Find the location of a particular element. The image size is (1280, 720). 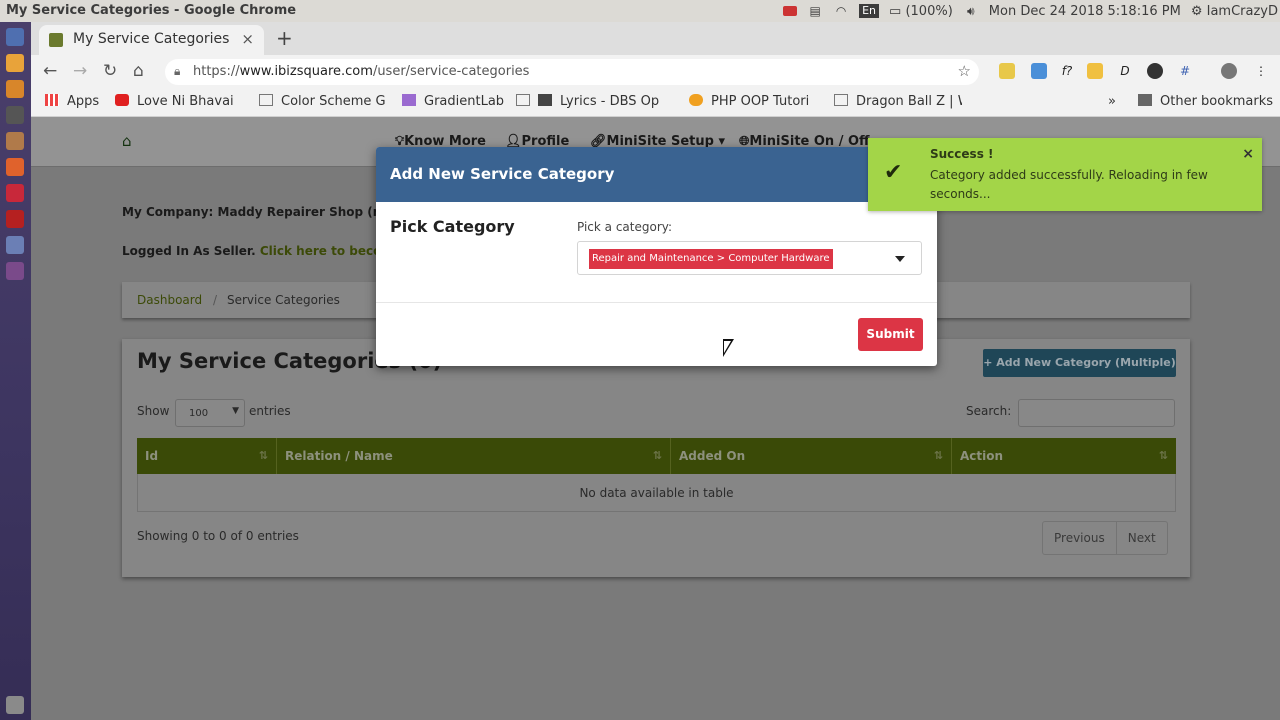

extension-highlighter-icon is located at coordinates (1095, 71).